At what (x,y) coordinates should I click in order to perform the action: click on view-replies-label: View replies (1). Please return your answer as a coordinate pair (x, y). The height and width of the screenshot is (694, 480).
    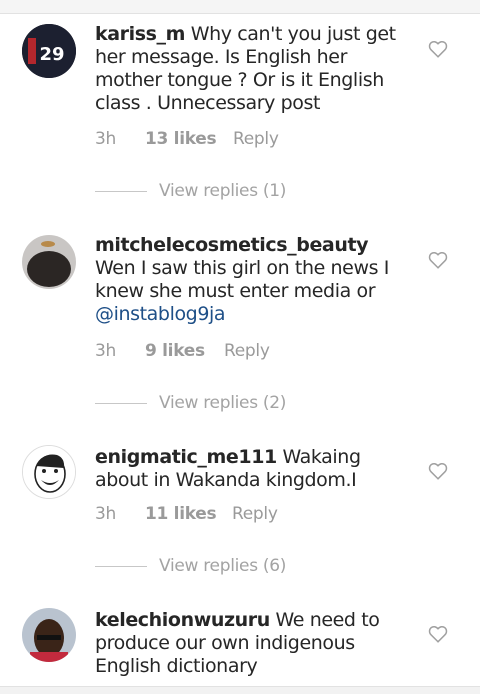
    Looking at the image, I should click on (222, 191).